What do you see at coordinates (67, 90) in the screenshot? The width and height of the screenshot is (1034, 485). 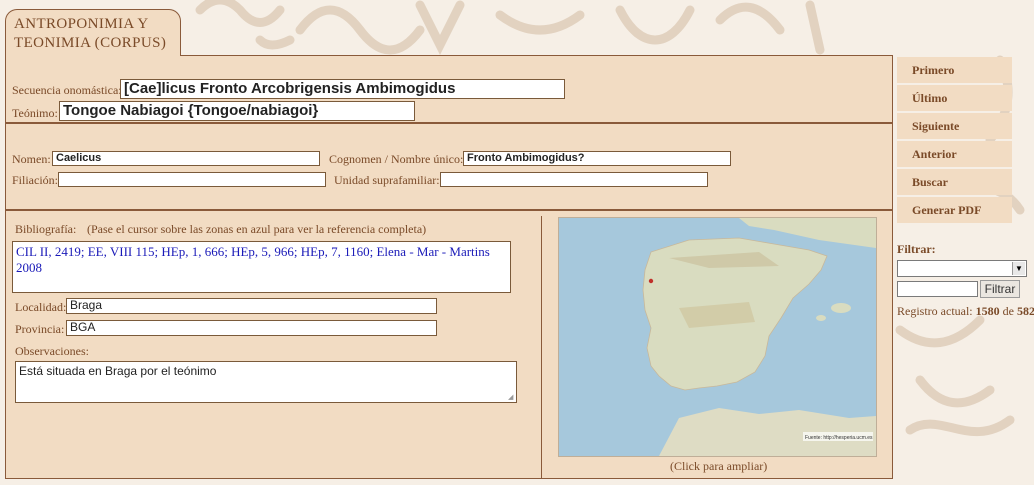 I see `secuencia-label: Secuencia onomástica:` at bounding box center [67, 90].